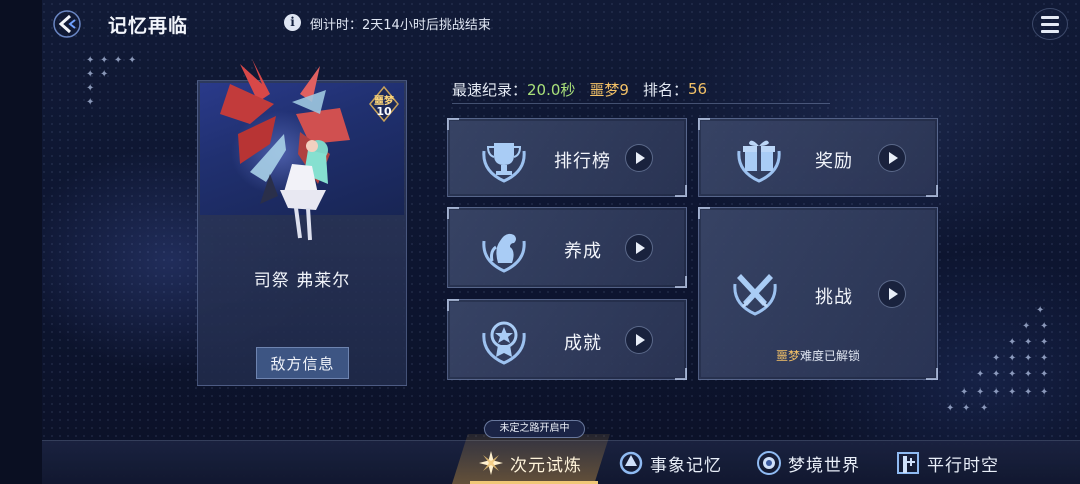 The image size is (1080, 484). I want to click on menu-icon, so click(1050, 17).